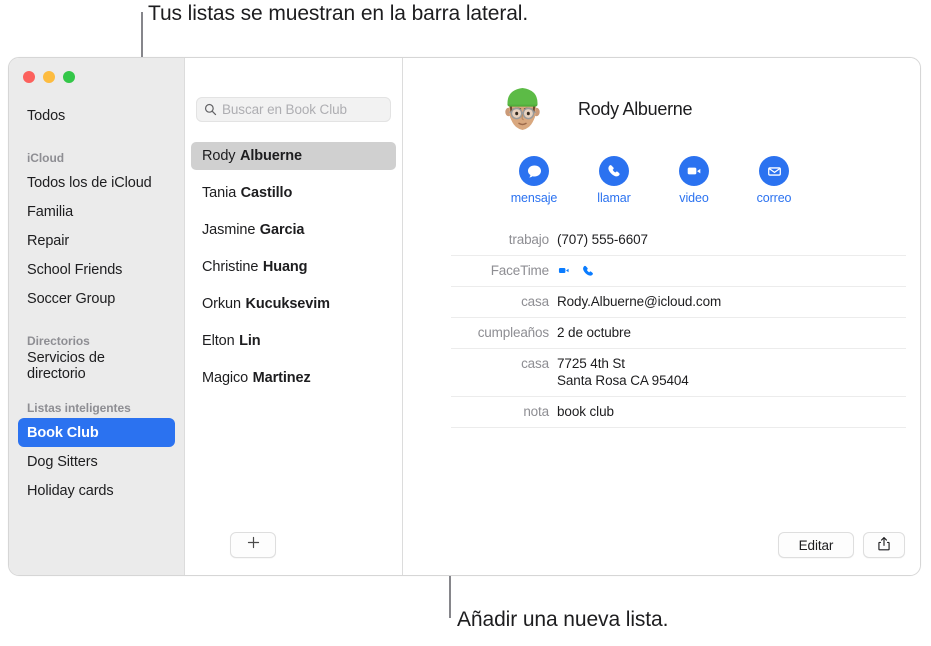 The height and width of the screenshot is (646, 931). What do you see at coordinates (293, 341) in the screenshot?
I see `list-item: Elton Lin` at bounding box center [293, 341].